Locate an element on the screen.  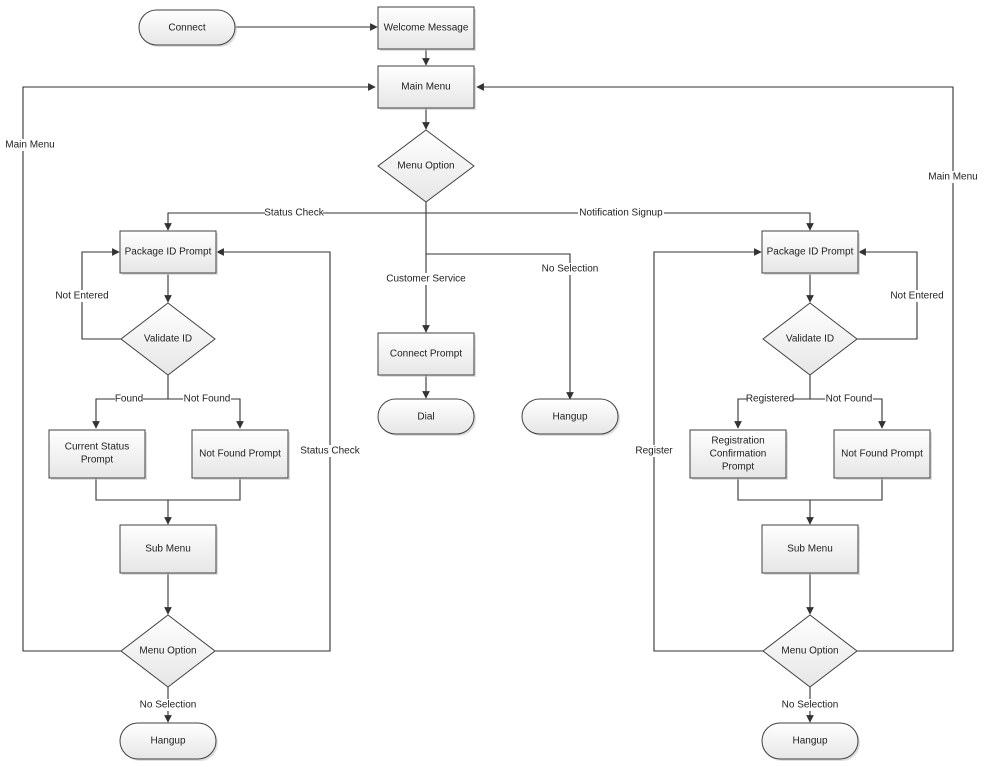
node-r-not-found-prompt: Not Found Prompt is located at coordinates (882, 454).